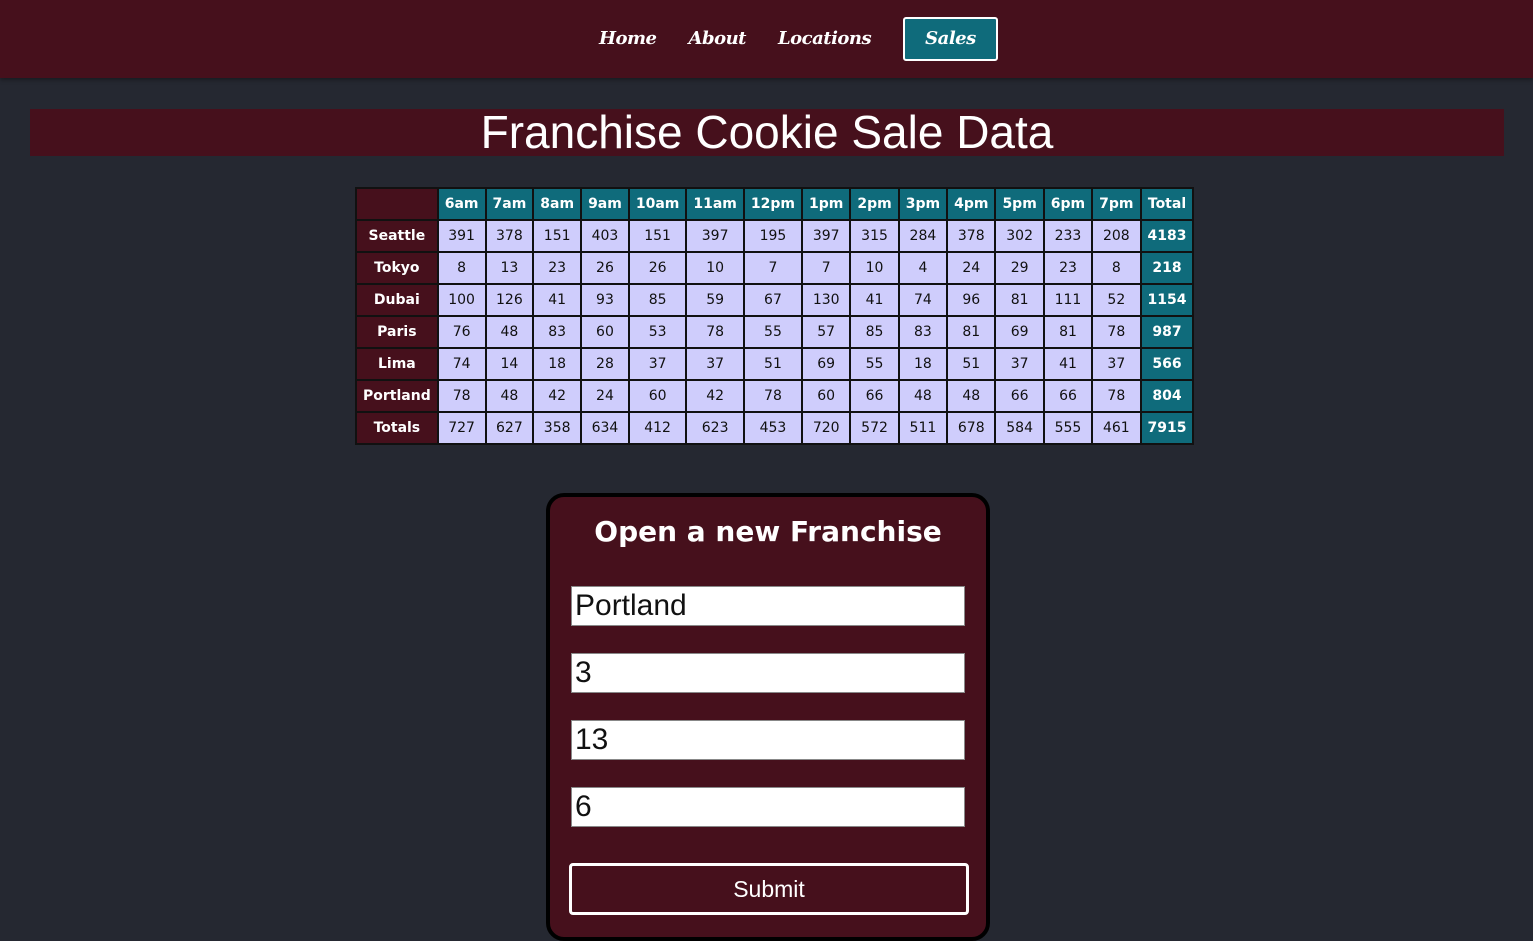 The image size is (1533, 941). What do you see at coordinates (461, 300) in the screenshot?
I see `table-cell: 100` at bounding box center [461, 300].